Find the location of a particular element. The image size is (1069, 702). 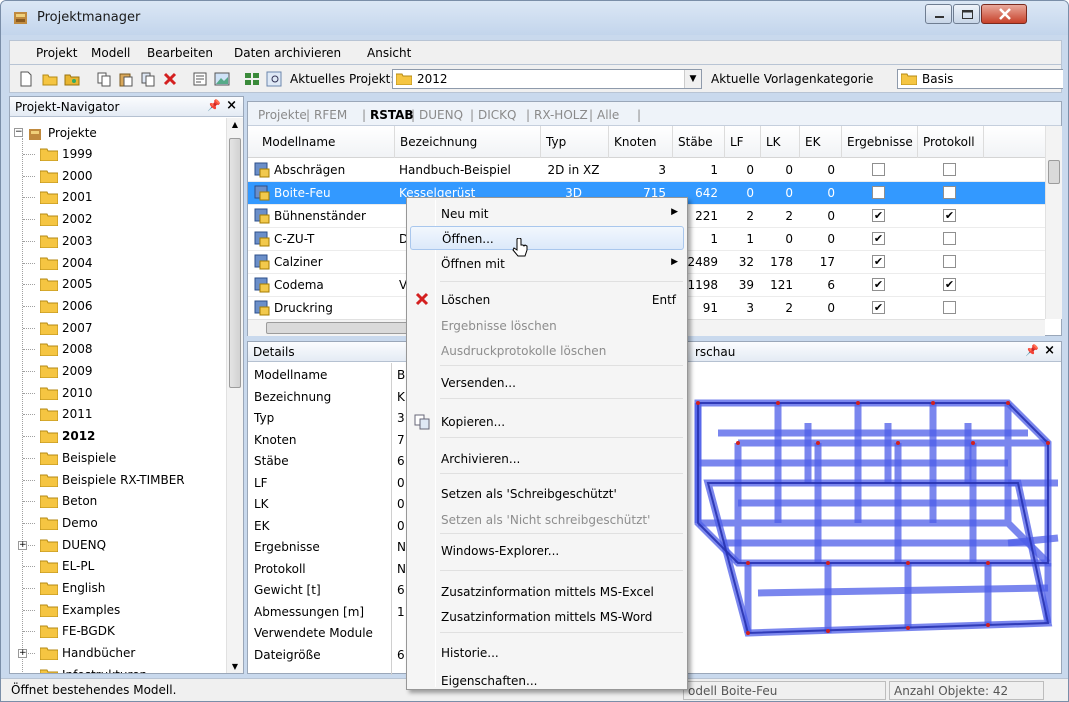

tab-alle: Alle is located at coordinates (608, 115).